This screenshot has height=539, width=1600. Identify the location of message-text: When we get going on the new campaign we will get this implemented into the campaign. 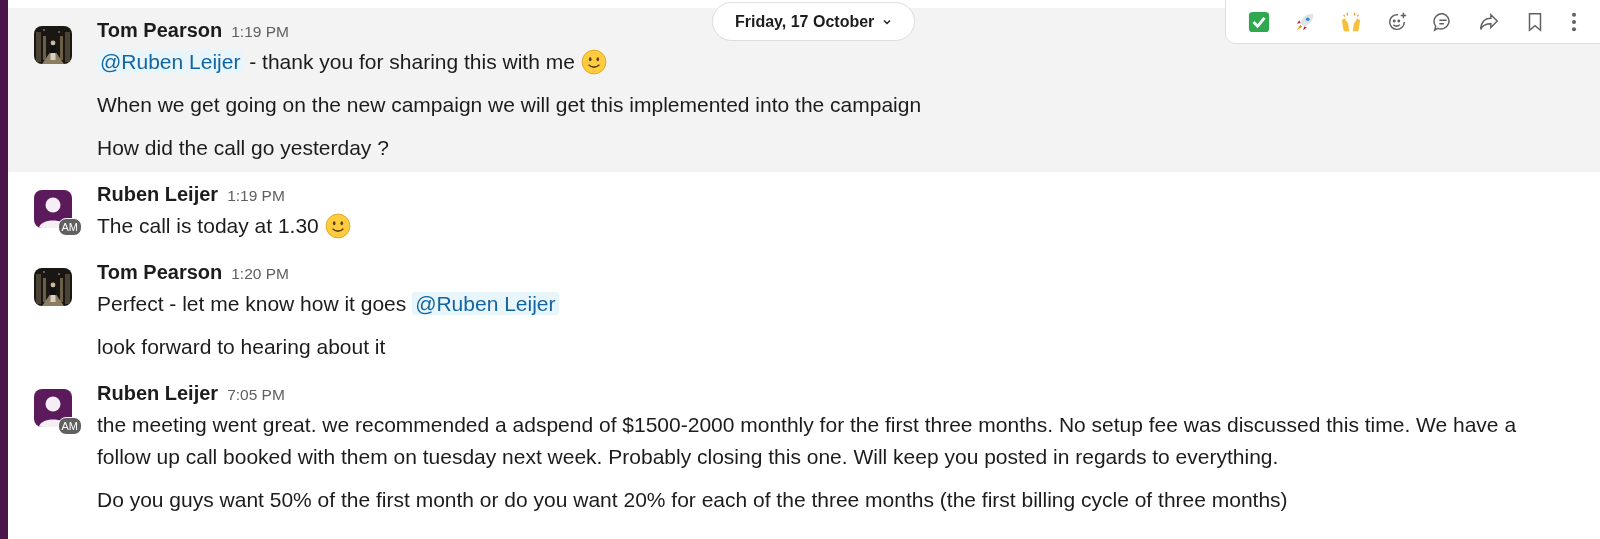
(510, 105).